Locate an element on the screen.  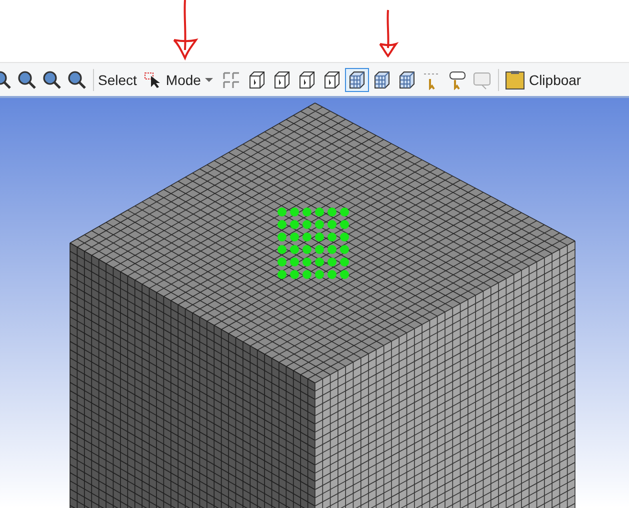
caret-icon is located at coordinates (208, 80).